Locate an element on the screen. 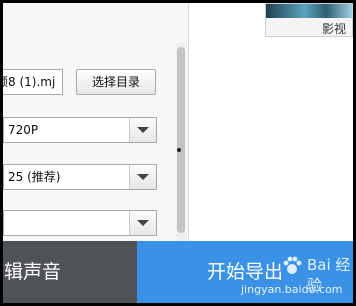  choose-directory-button: 选择目录 is located at coordinates (116, 82).